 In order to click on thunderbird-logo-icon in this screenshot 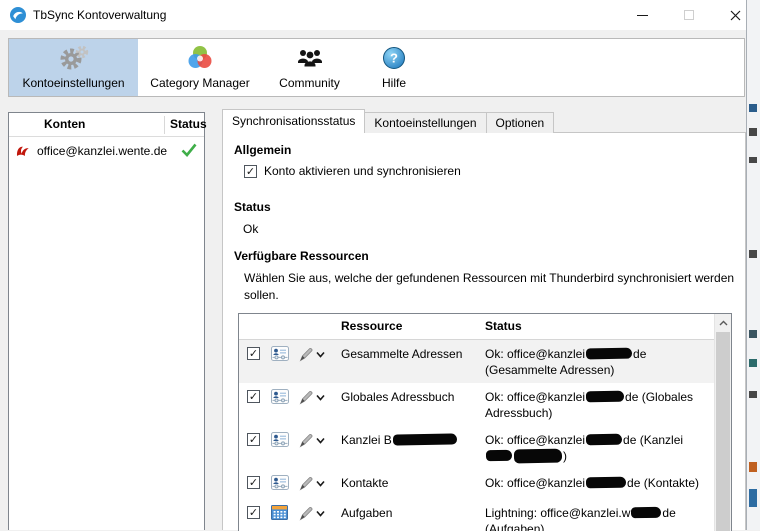, I will do `click(18, 15)`.